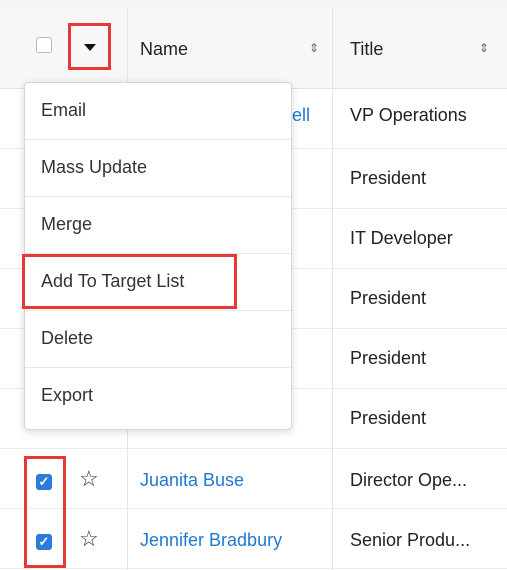 The image size is (507, 570). What do you see at coordinates (164, 49) in the screenshot?
I see `name-column-header: Name` at bounding box center [164, 49].